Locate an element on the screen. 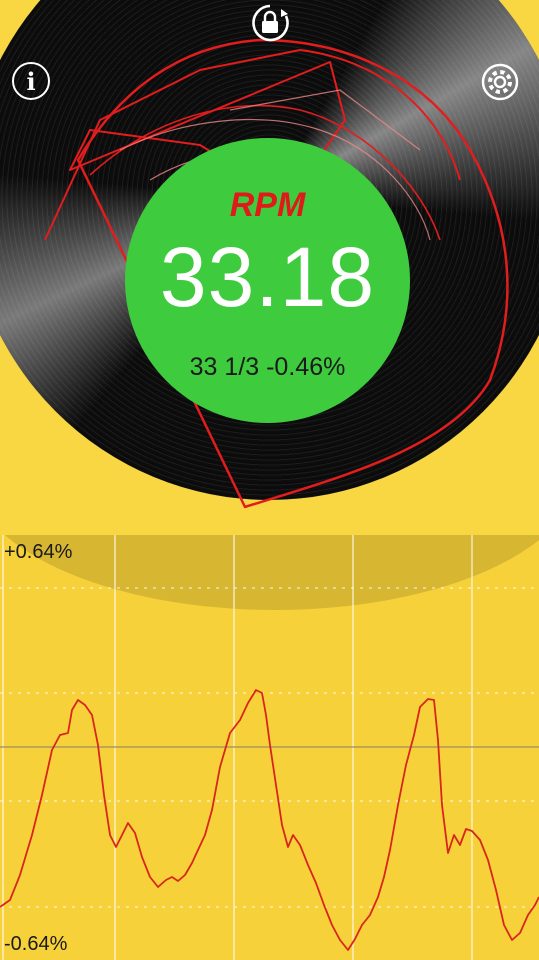 The image size is (539, 960). graph-min-label: -0.64% is located at coordinates (36, 944).